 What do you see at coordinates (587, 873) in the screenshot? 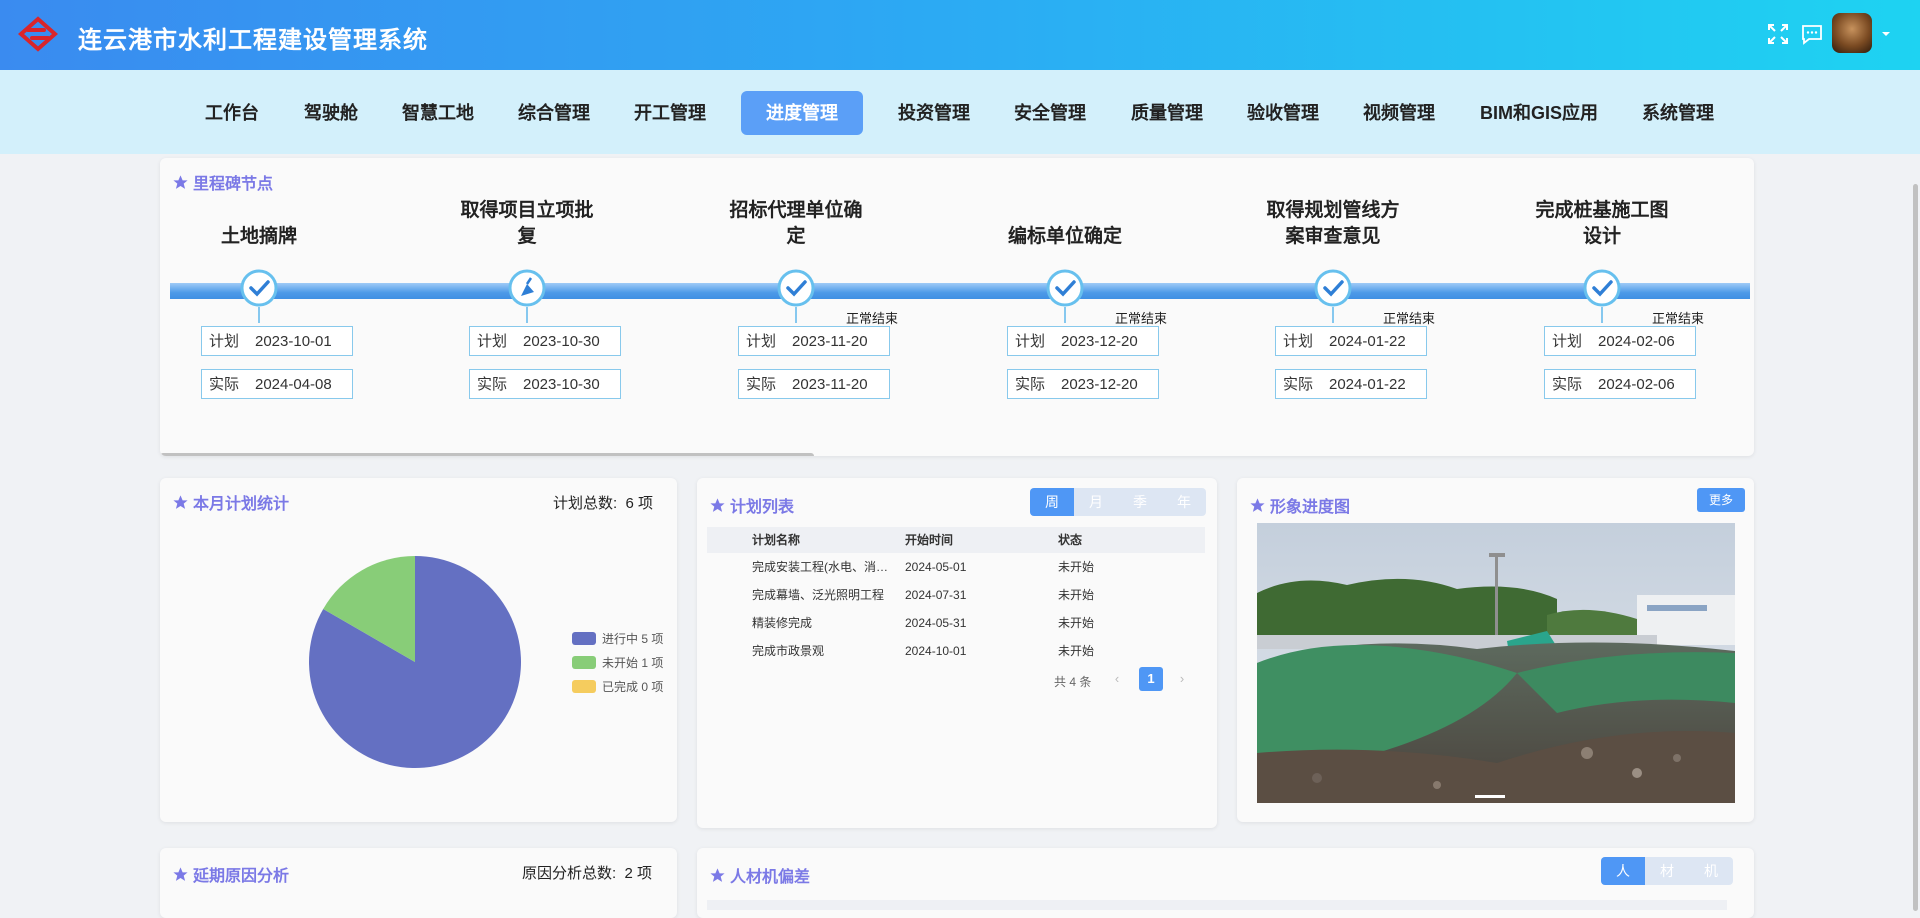
I see `reason-total: 原因分析总数: 2 项` at bounding box center [587, 873].